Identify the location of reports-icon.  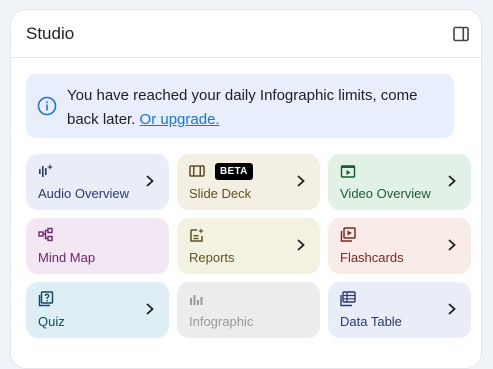
(197, 235).